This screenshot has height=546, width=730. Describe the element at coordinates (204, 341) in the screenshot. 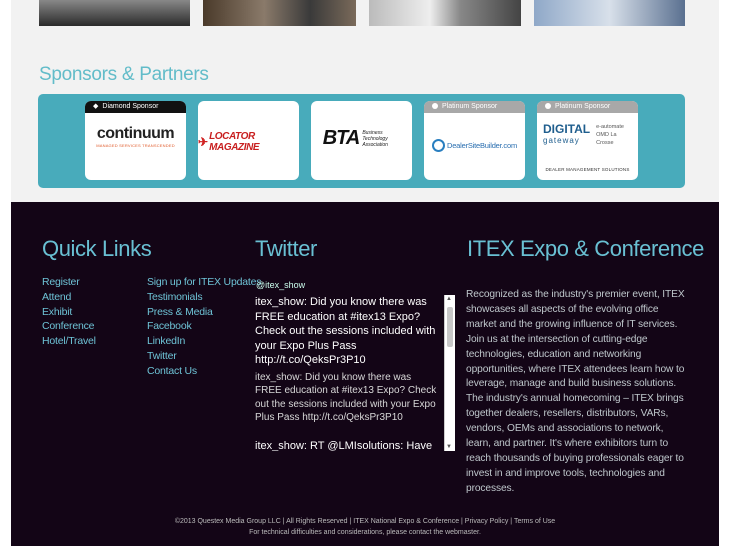

I see `quick-link-linkedin: LinkedIn` at that location.